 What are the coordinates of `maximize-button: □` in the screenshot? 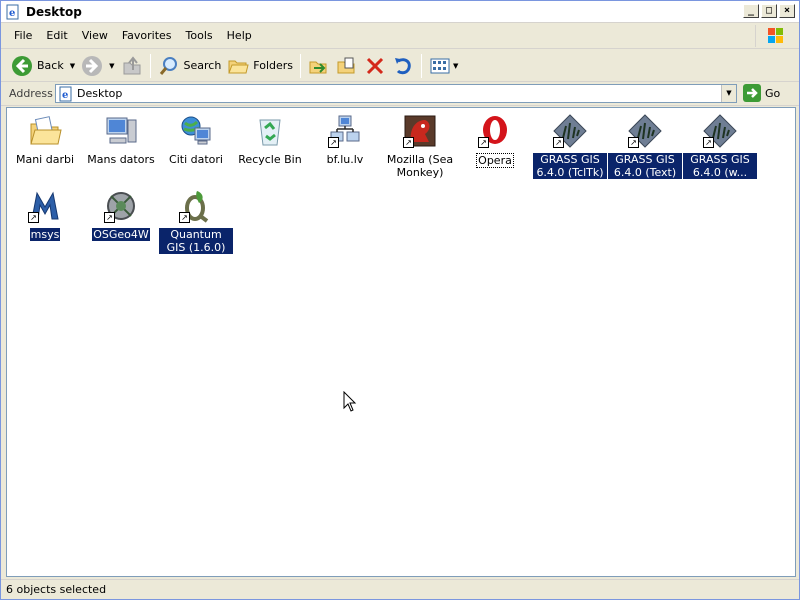 It's located at (769, 11).